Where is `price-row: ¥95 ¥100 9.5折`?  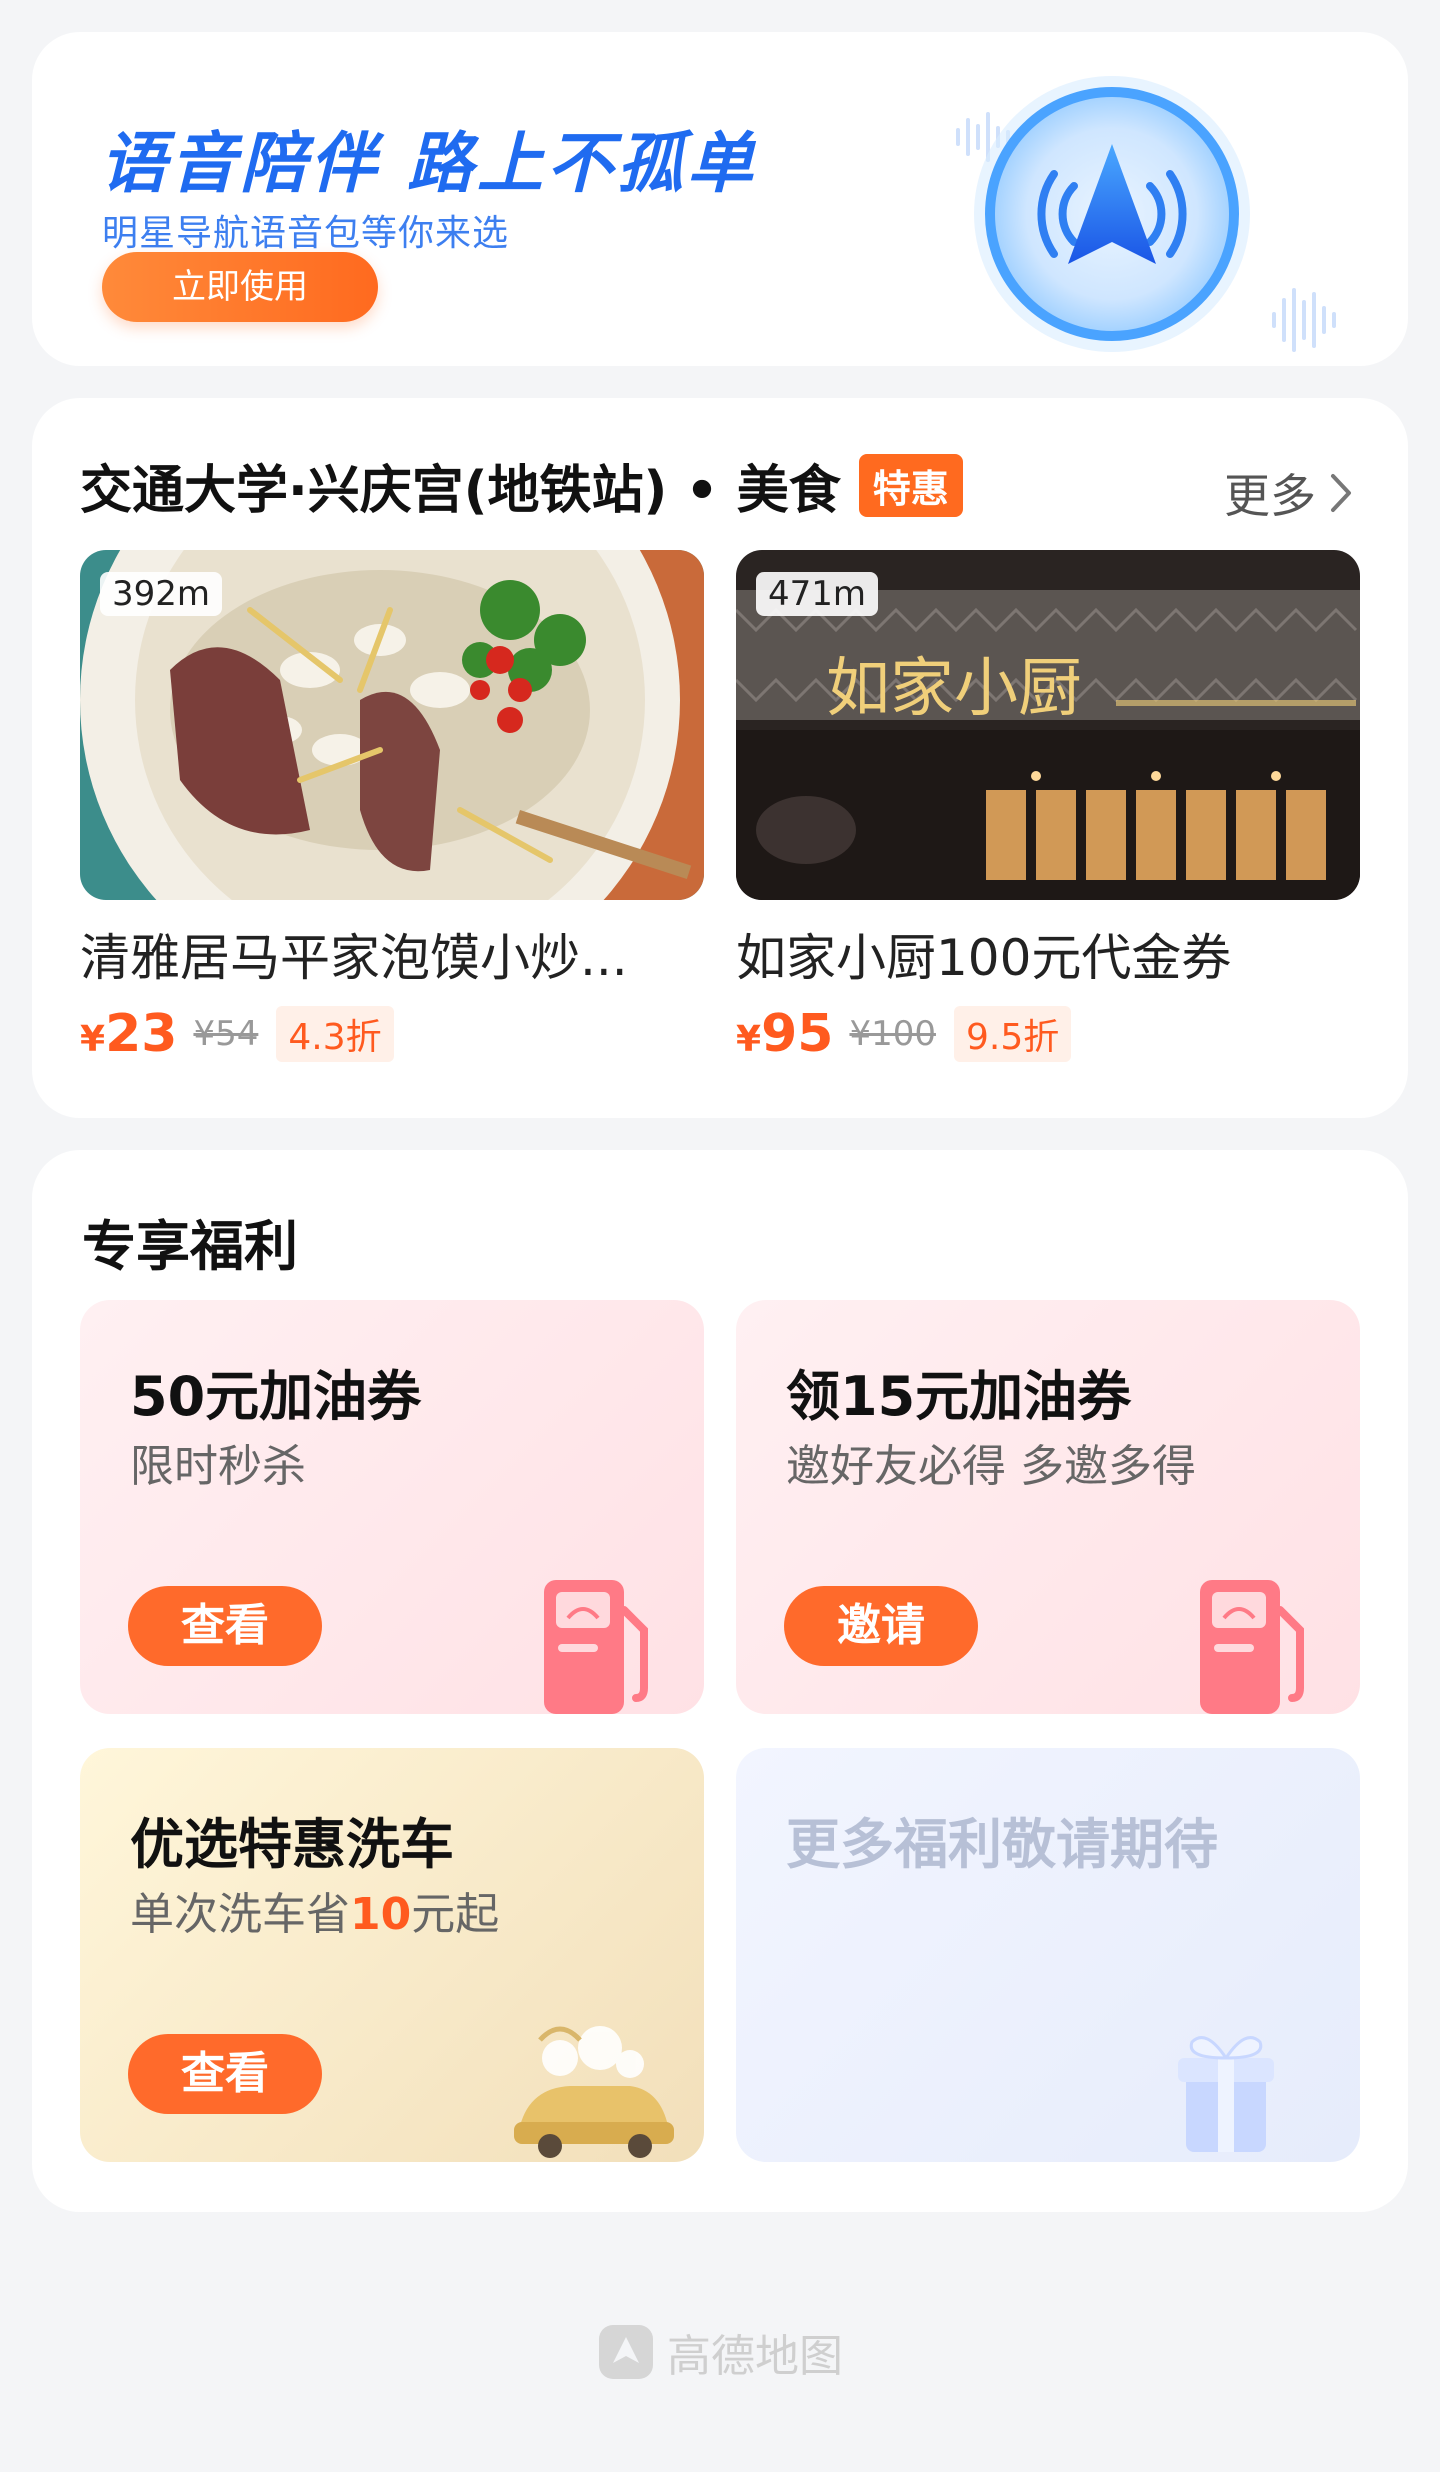 price-row: ¥95 ¥100 9.5折 is located at coordinates (1048, 1034).